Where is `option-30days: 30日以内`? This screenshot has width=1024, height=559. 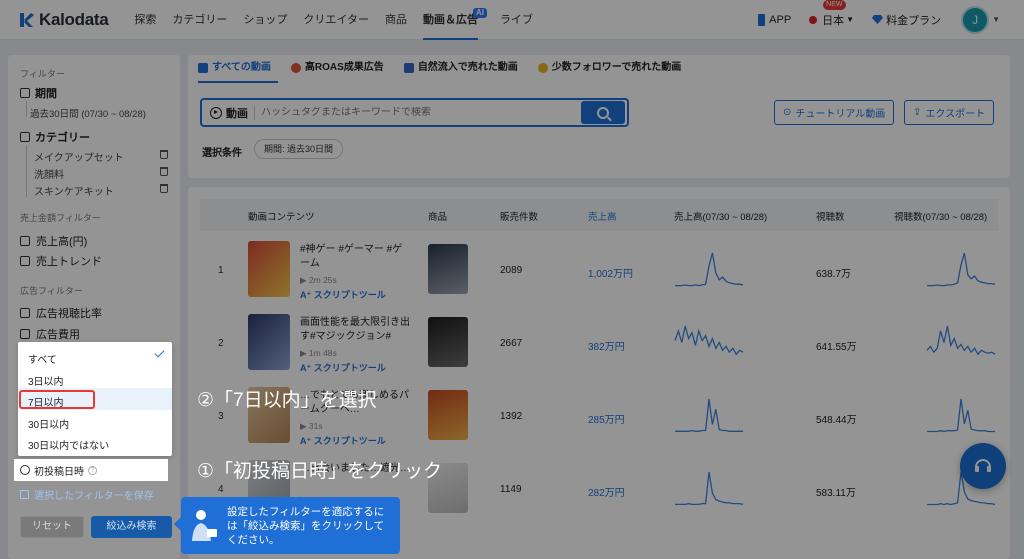
option-30days: 30日以内 is located at coordinates (48, 423).